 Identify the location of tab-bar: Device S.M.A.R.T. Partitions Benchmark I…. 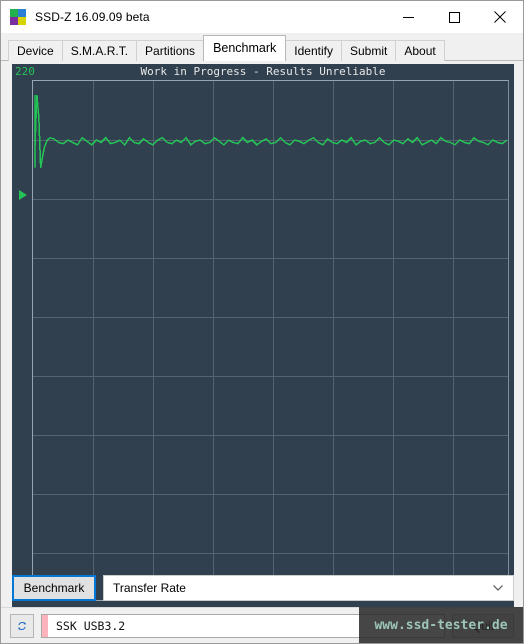
(262, 47).